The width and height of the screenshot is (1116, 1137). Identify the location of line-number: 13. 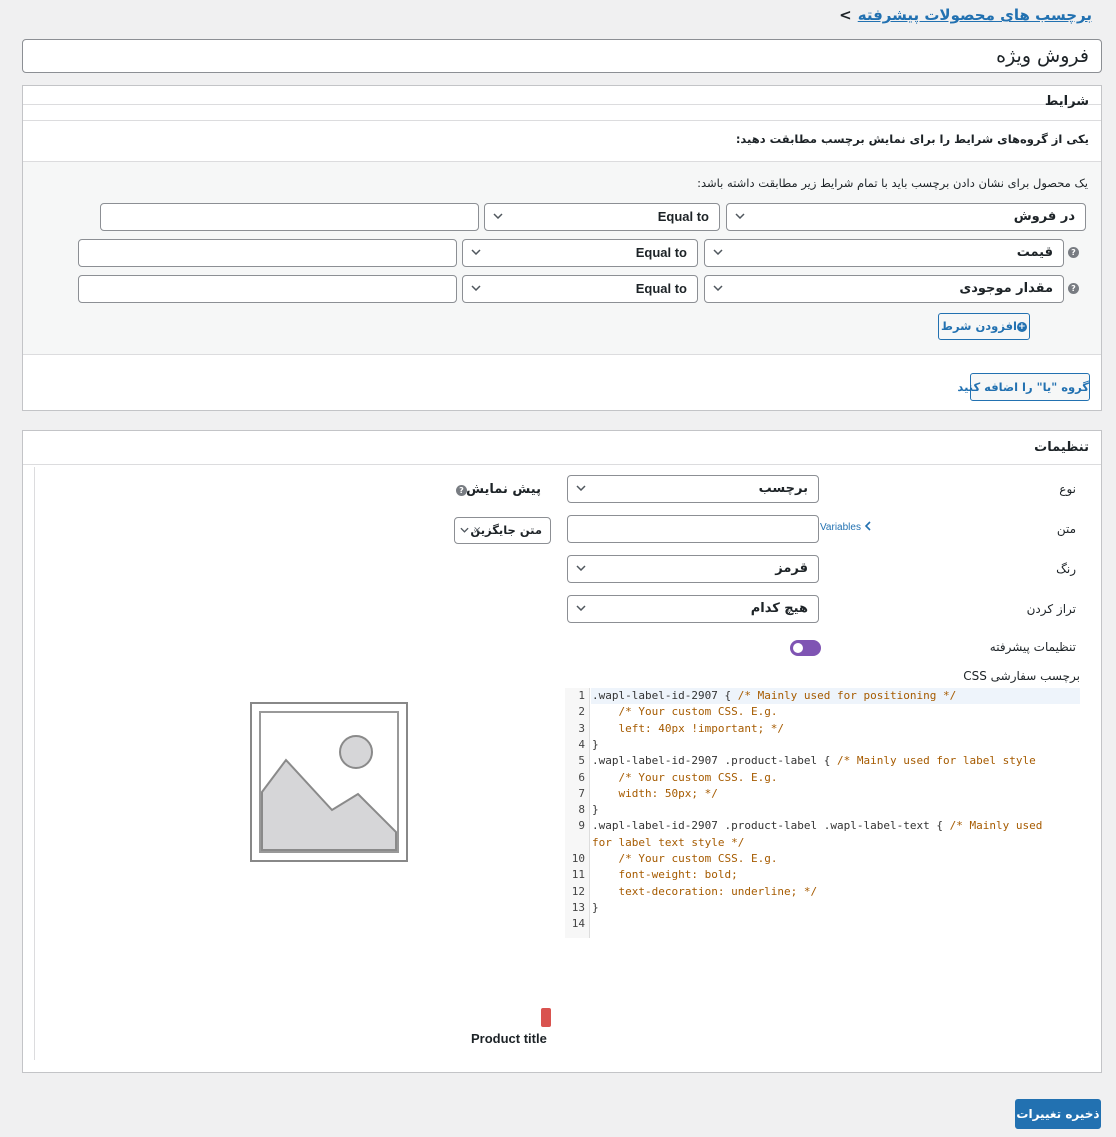
(578, 907).